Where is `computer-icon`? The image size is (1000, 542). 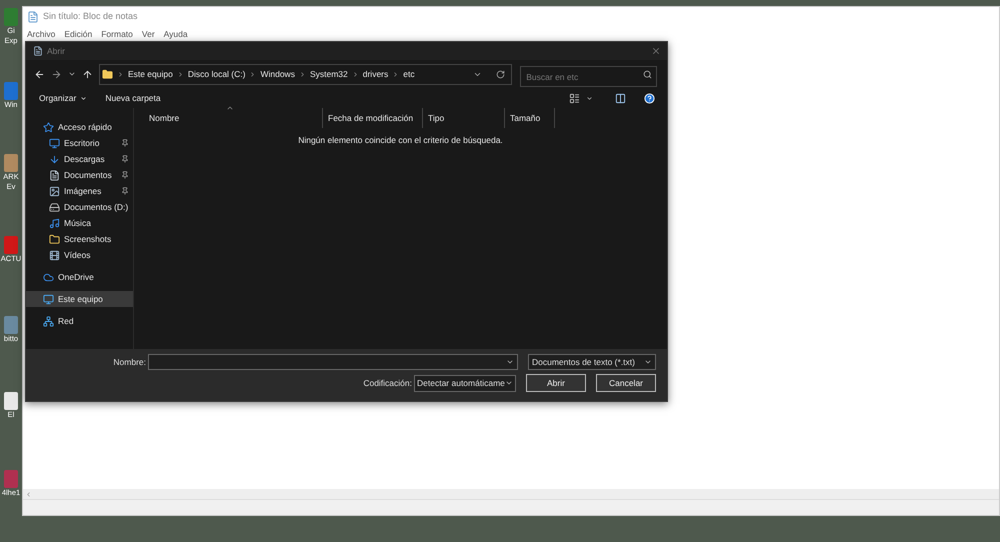 computer-icon is located at coordinates (48, 299).